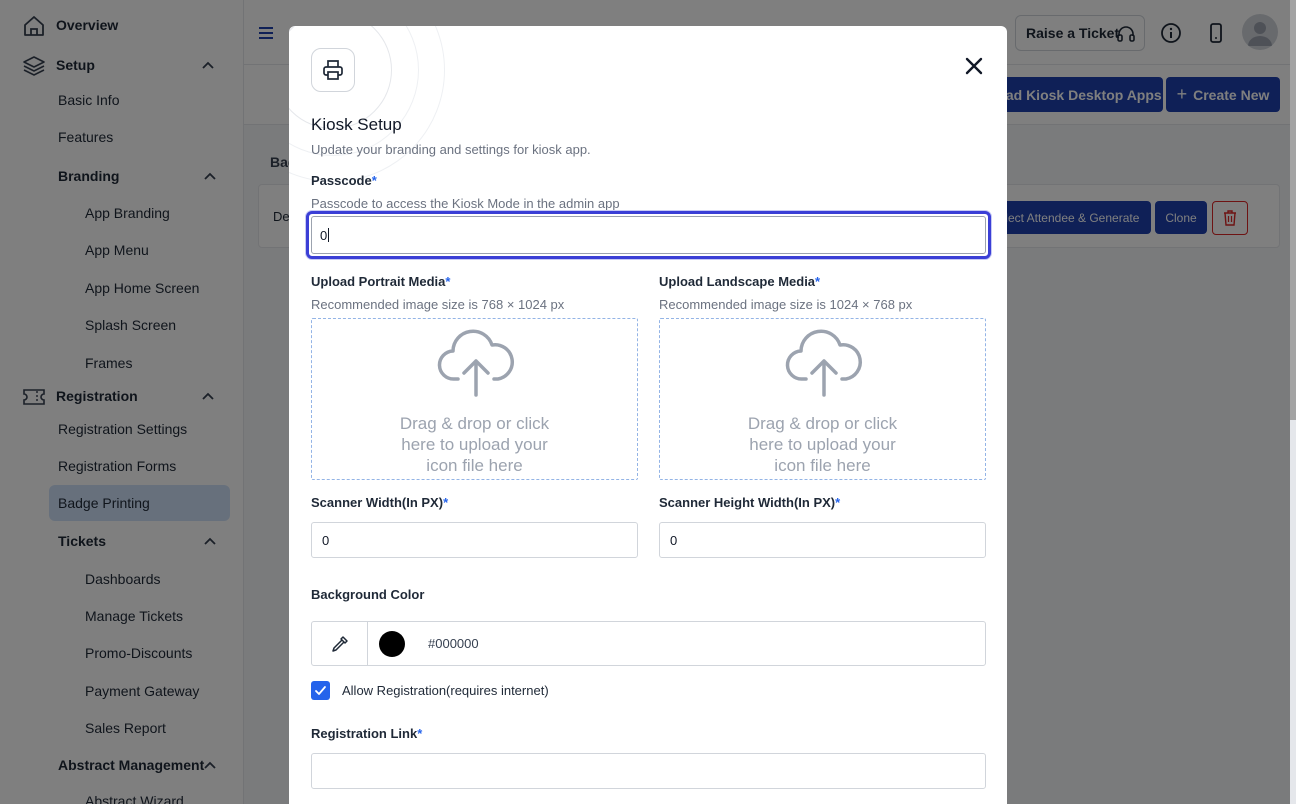  What do you see at coordinates (474, 540) in the screenshot?
I see `scanner-width-input: 0` at bounding box center [474, 540].